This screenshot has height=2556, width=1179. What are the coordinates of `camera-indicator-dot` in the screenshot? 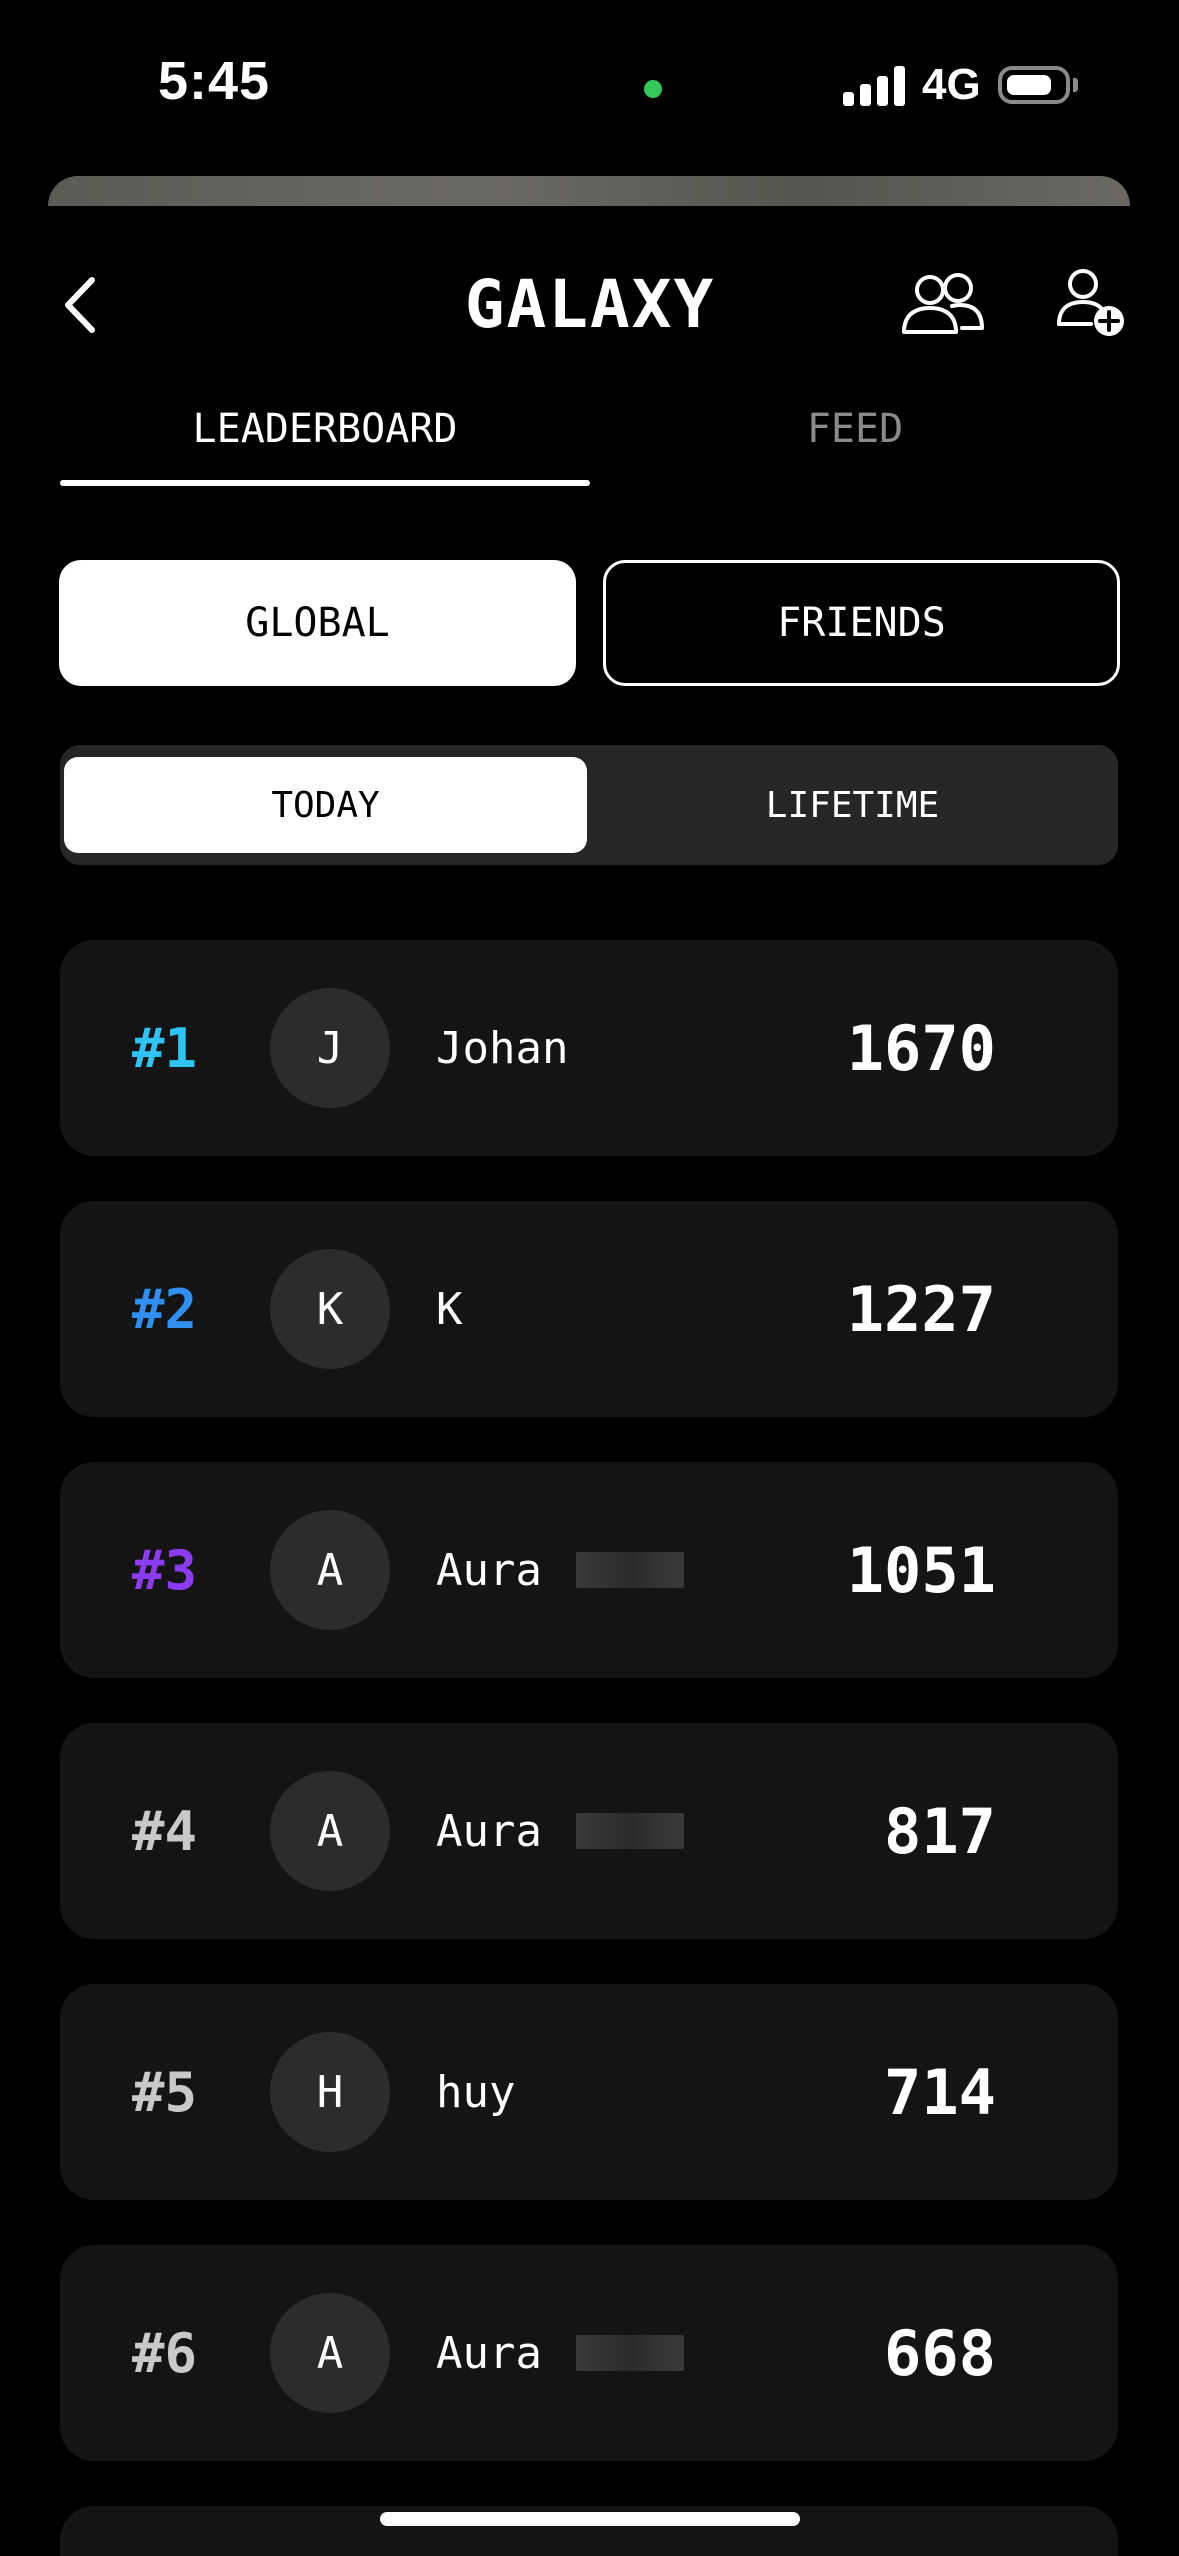 It's located at (653, 89).